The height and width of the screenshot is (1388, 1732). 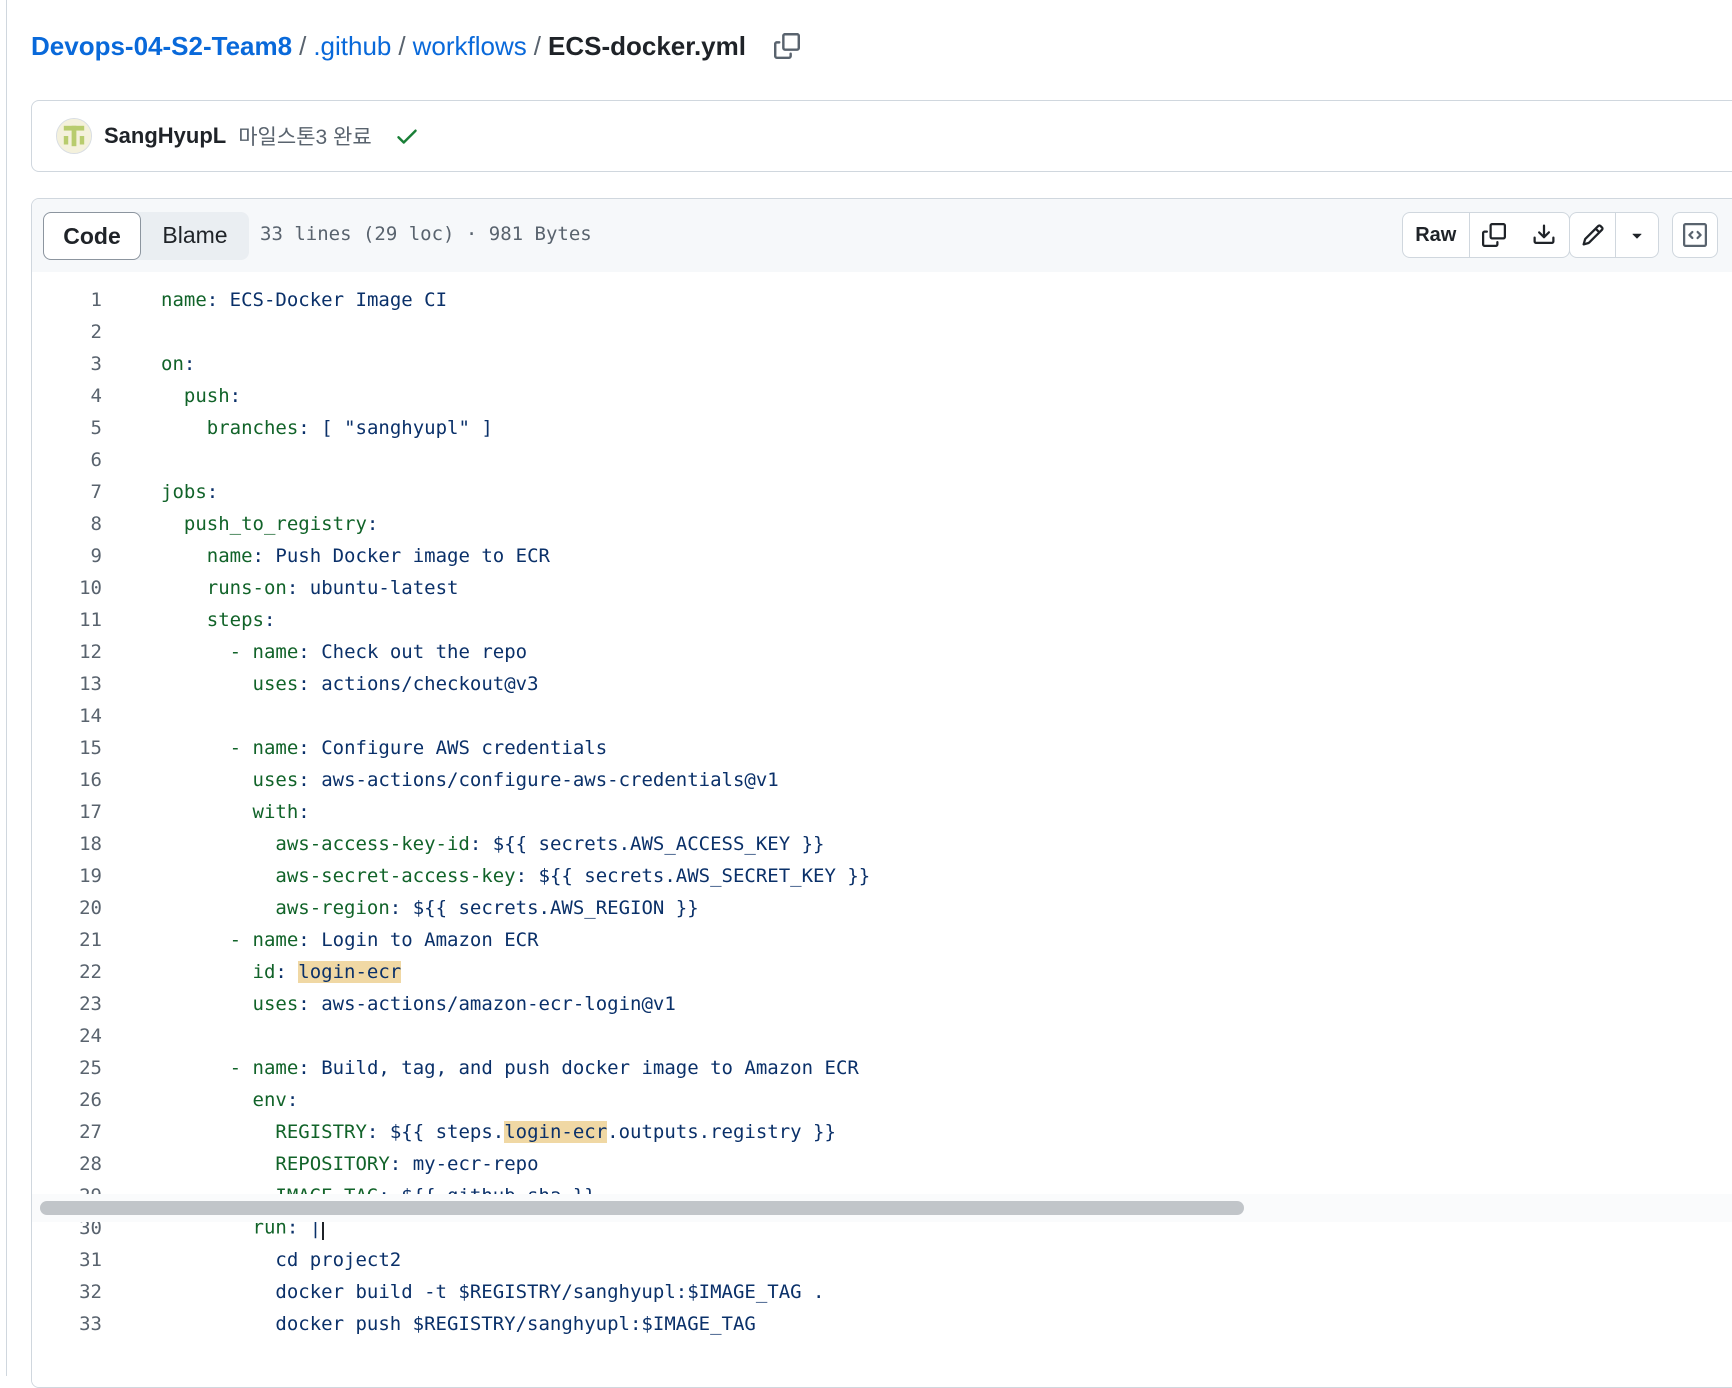 I want to click on code-line: 14, so click(x=882, y=716).